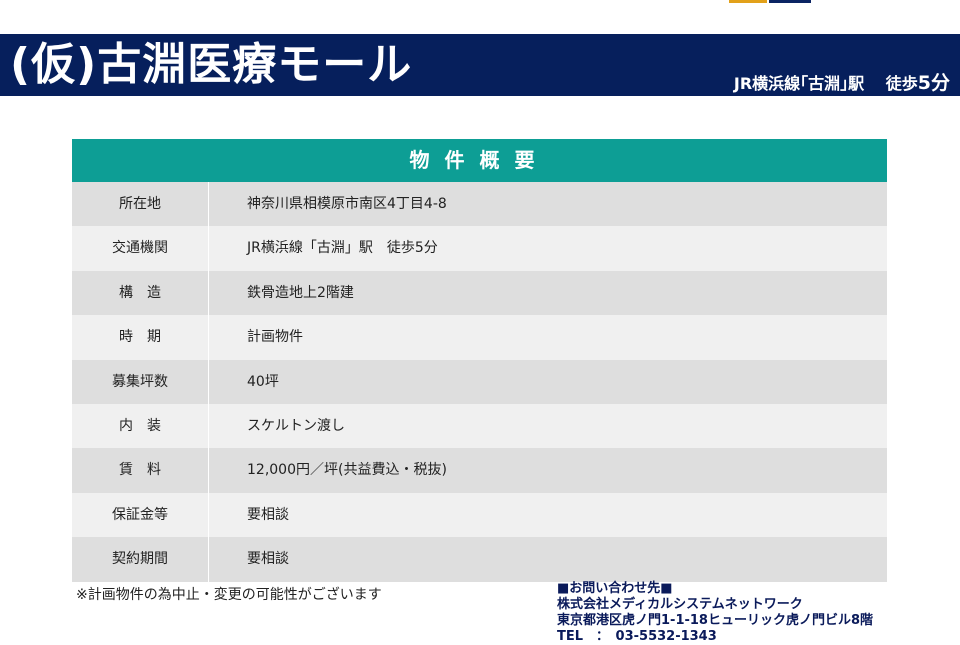 This screenshot has height=645, width=960. I want to click on walk-minutes: 5分, so click(933, 83).